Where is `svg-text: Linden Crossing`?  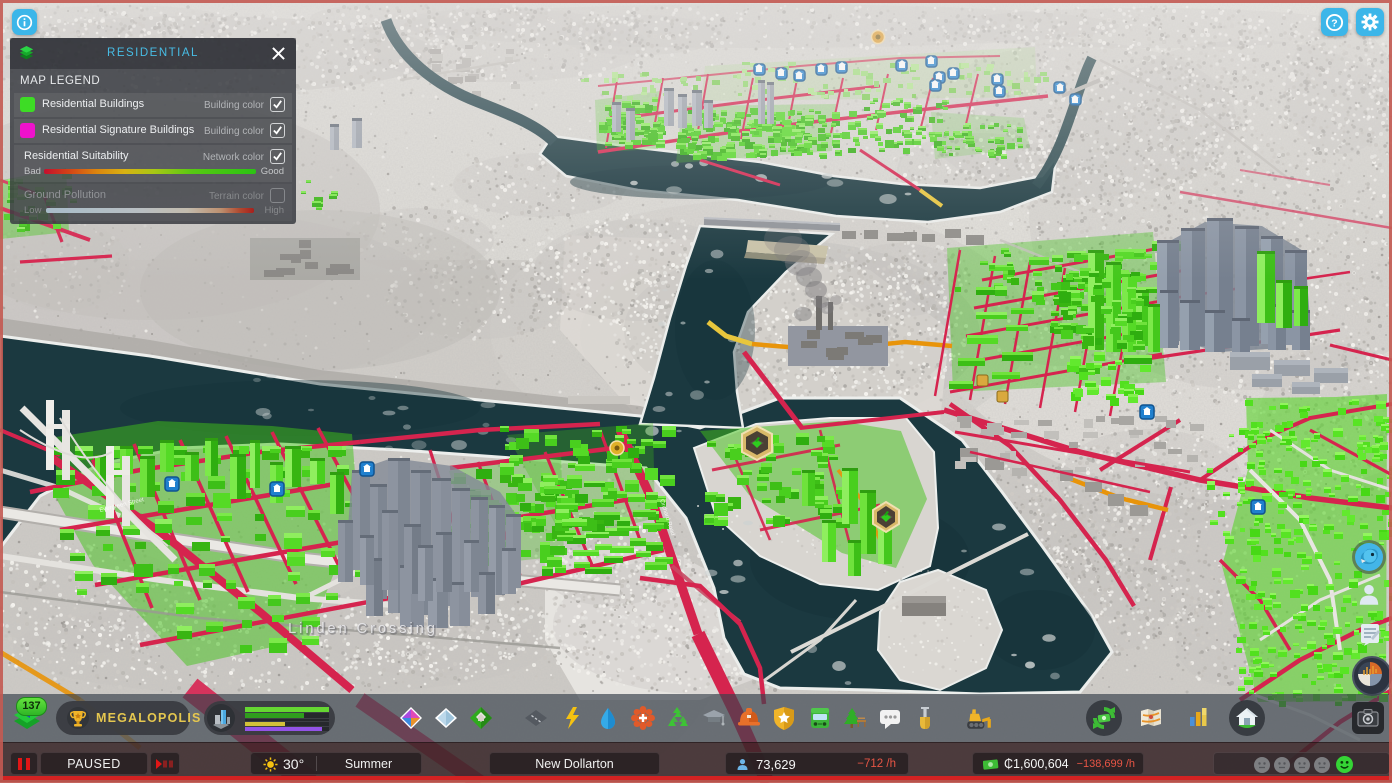 svg-text: Linden Crossing is located at coordinates (363, 629).